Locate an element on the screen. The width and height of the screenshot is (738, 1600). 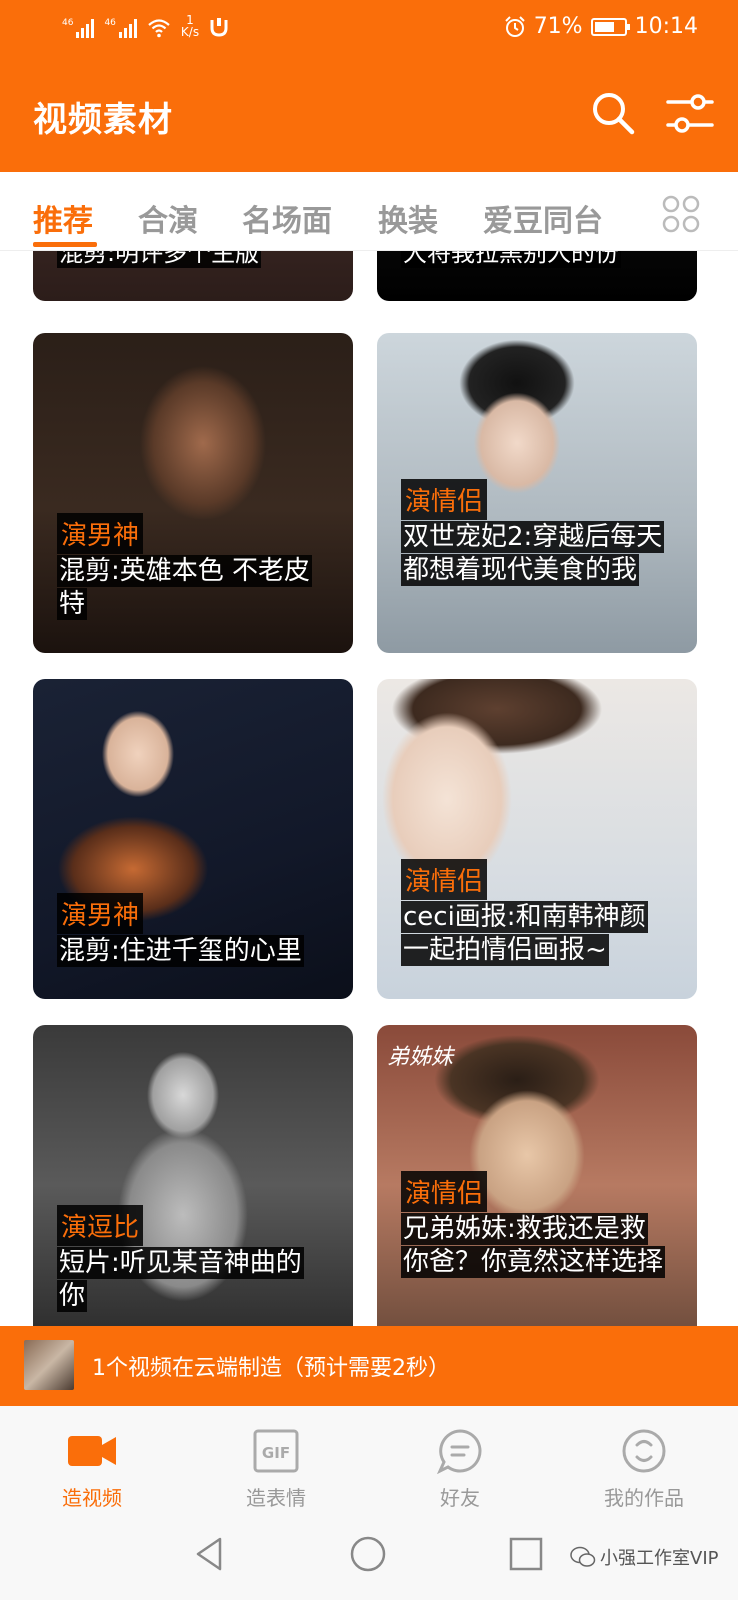
more-categories-icon is located at coordinates (681, 214).